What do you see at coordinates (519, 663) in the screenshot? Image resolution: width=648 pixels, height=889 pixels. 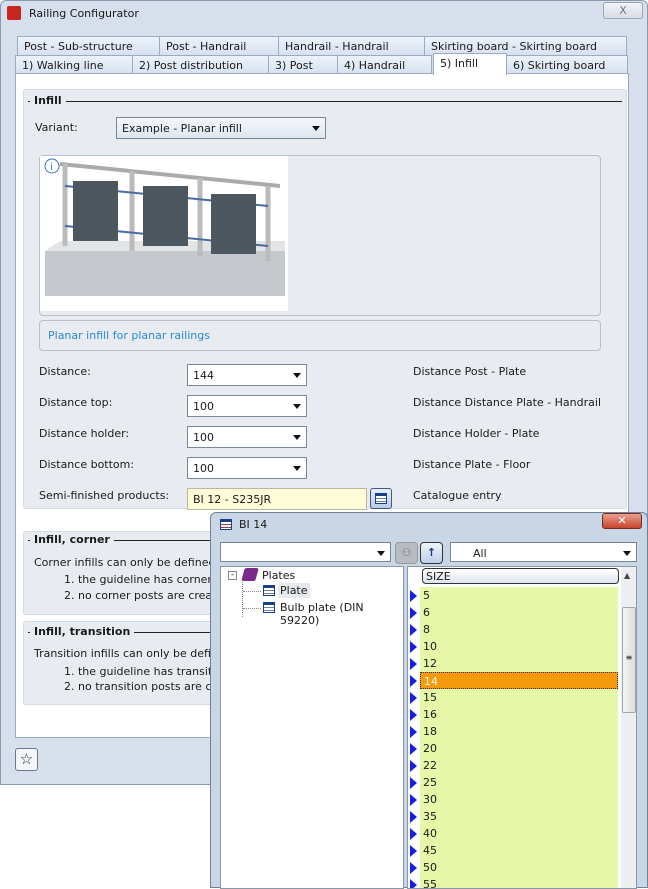 I see `size-value: 12` at bounding box center [519, 663].